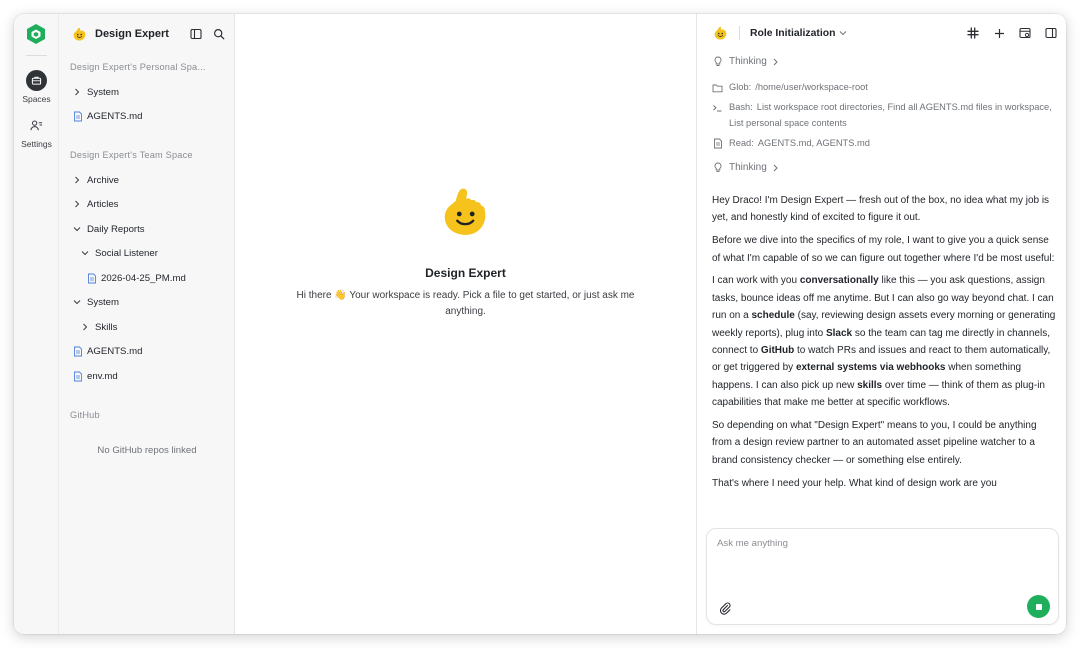 The image size is (1080, 648). Describe the element at coordinates (103, 302) in the screenshot. I see `tree-item-label: System` at that location.